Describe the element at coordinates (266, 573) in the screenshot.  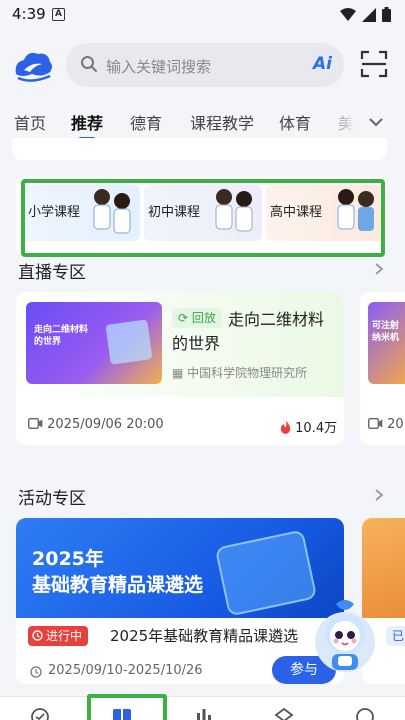
I see `banner-tile-graphic` at that location.